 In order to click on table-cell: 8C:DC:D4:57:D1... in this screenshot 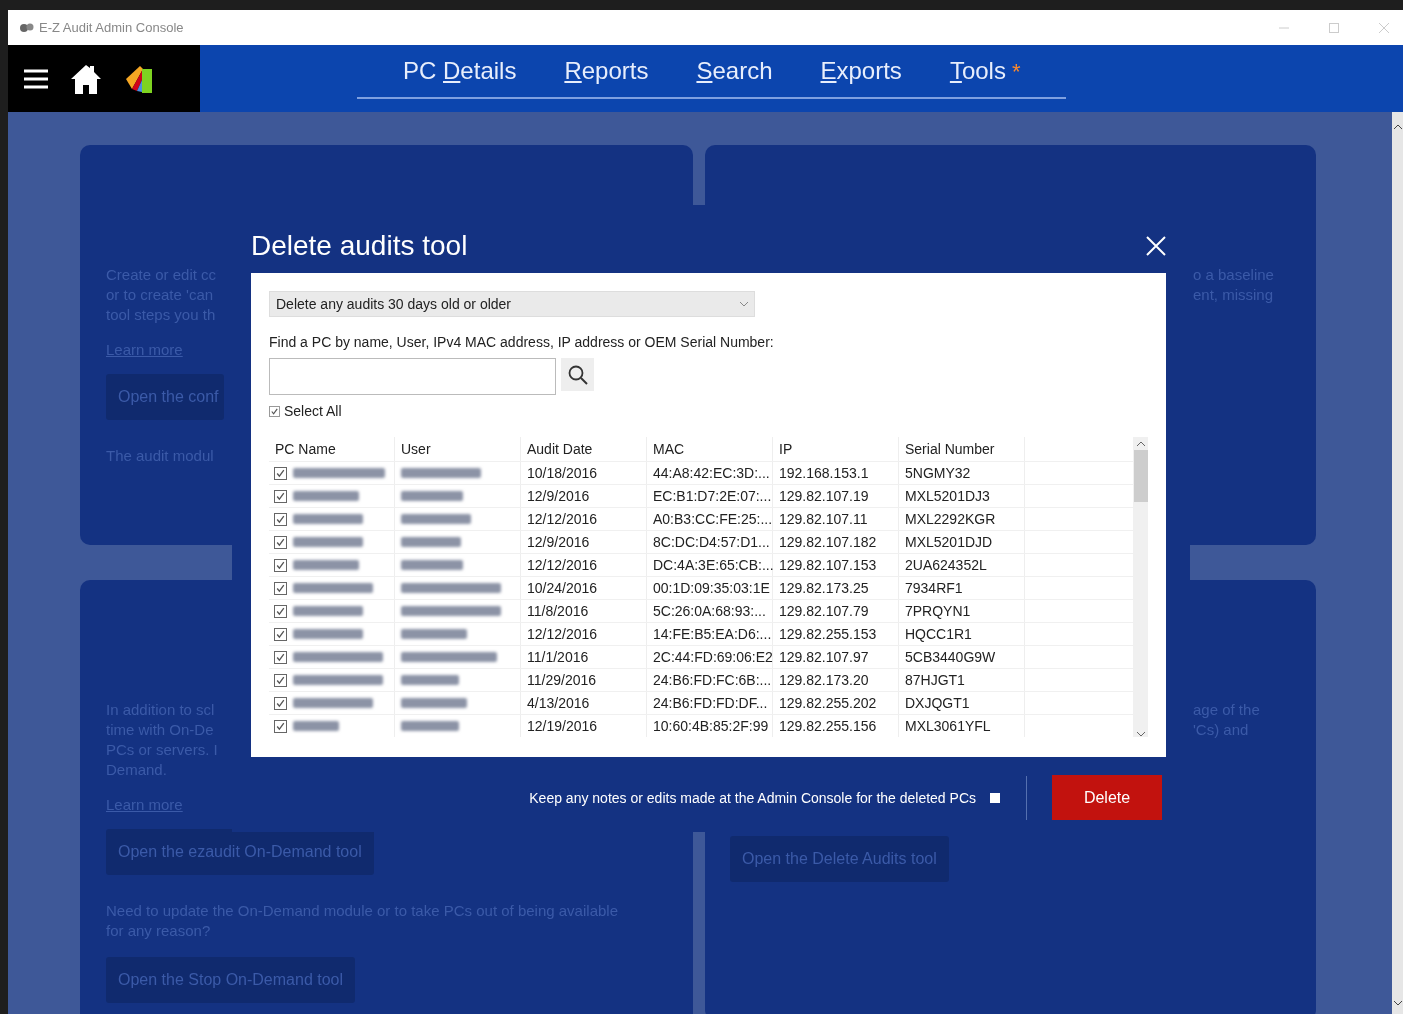, I will do `click(710, 542)`.